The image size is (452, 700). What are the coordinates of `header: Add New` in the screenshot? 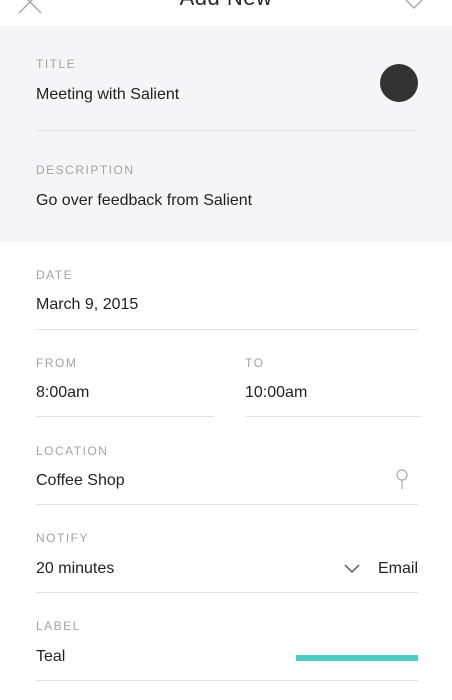 It's located at (226, 13).